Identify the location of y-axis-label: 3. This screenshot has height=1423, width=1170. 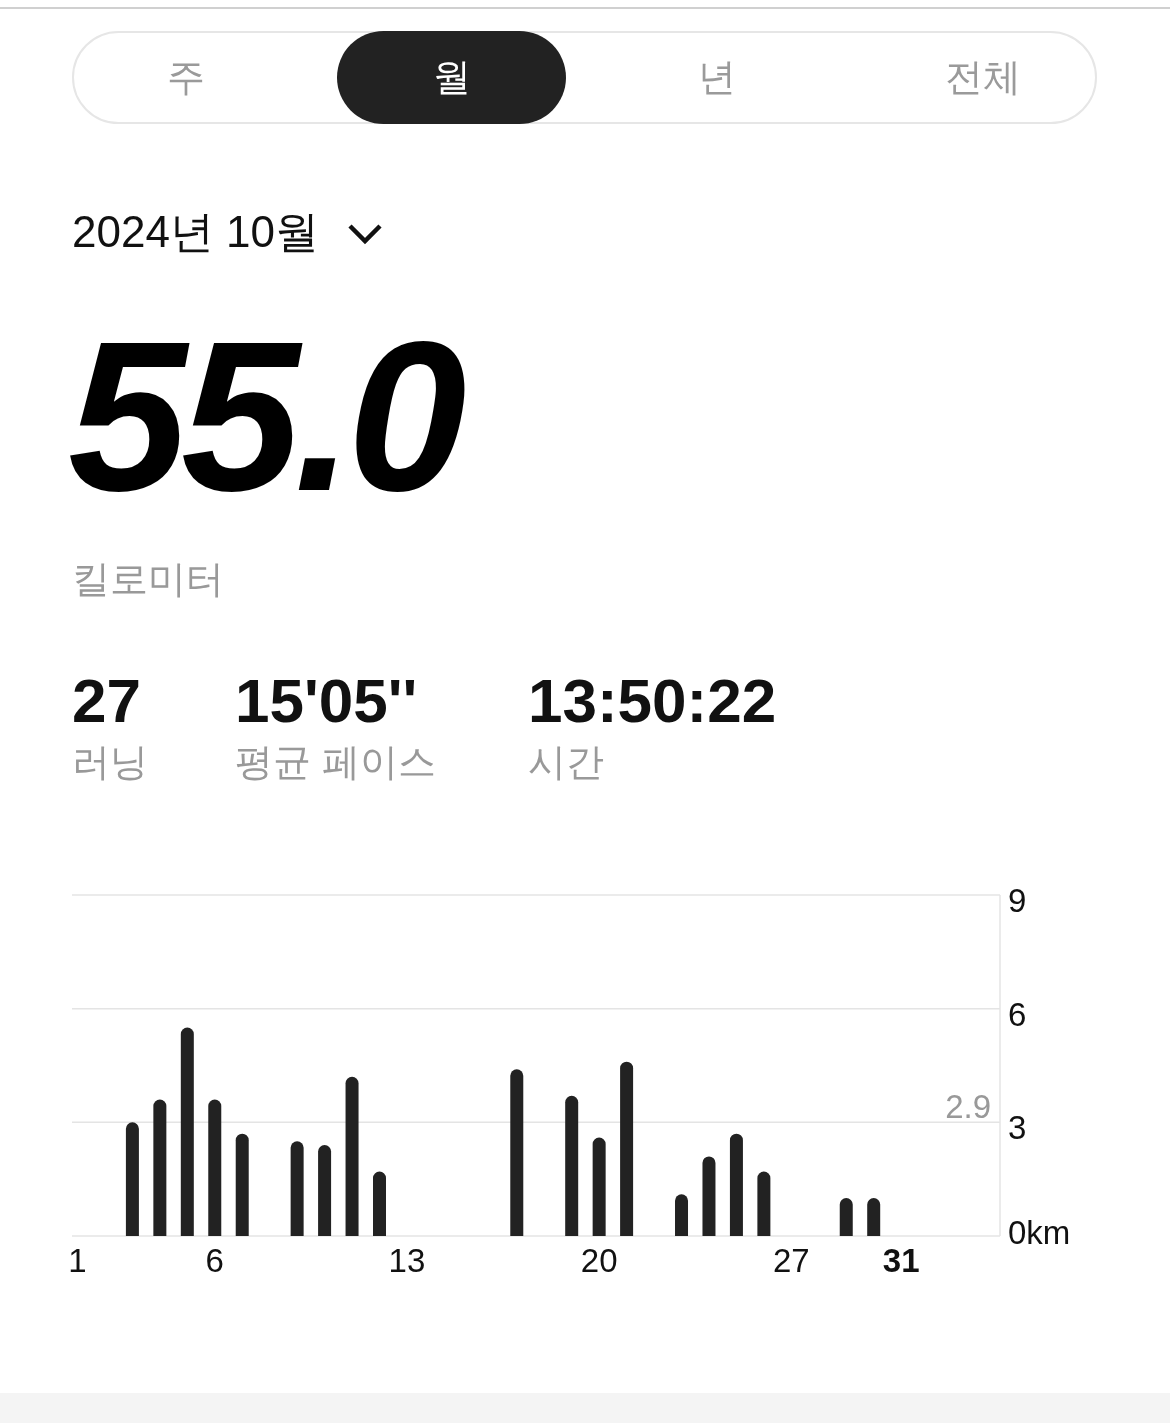
(1017, 1128).